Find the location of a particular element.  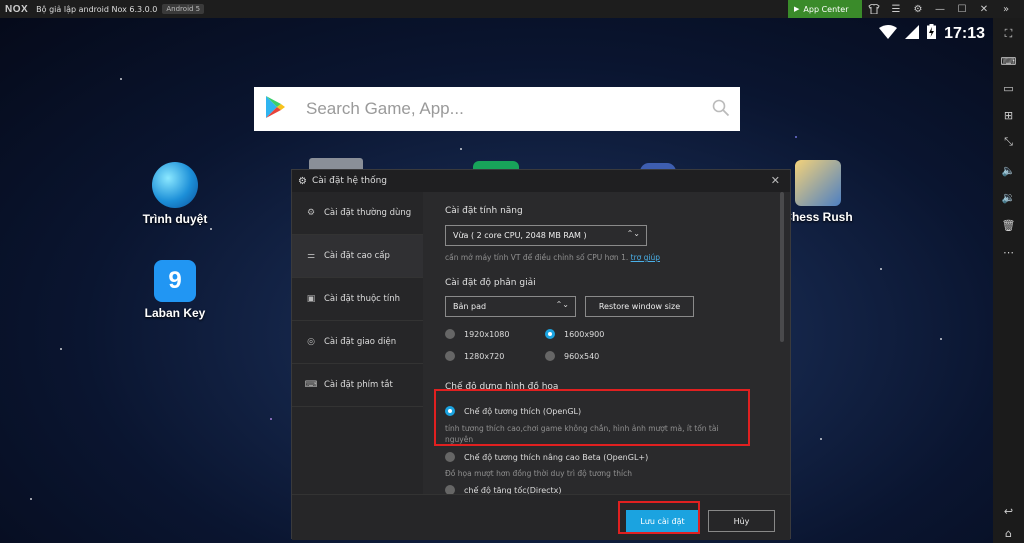

double-arrow-icon: » is located at coordinates (1006, 9).